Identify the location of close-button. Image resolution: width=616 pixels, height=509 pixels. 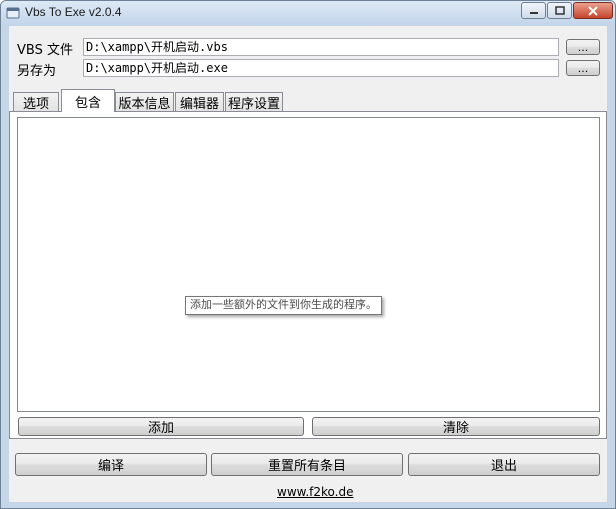
(593, 10).